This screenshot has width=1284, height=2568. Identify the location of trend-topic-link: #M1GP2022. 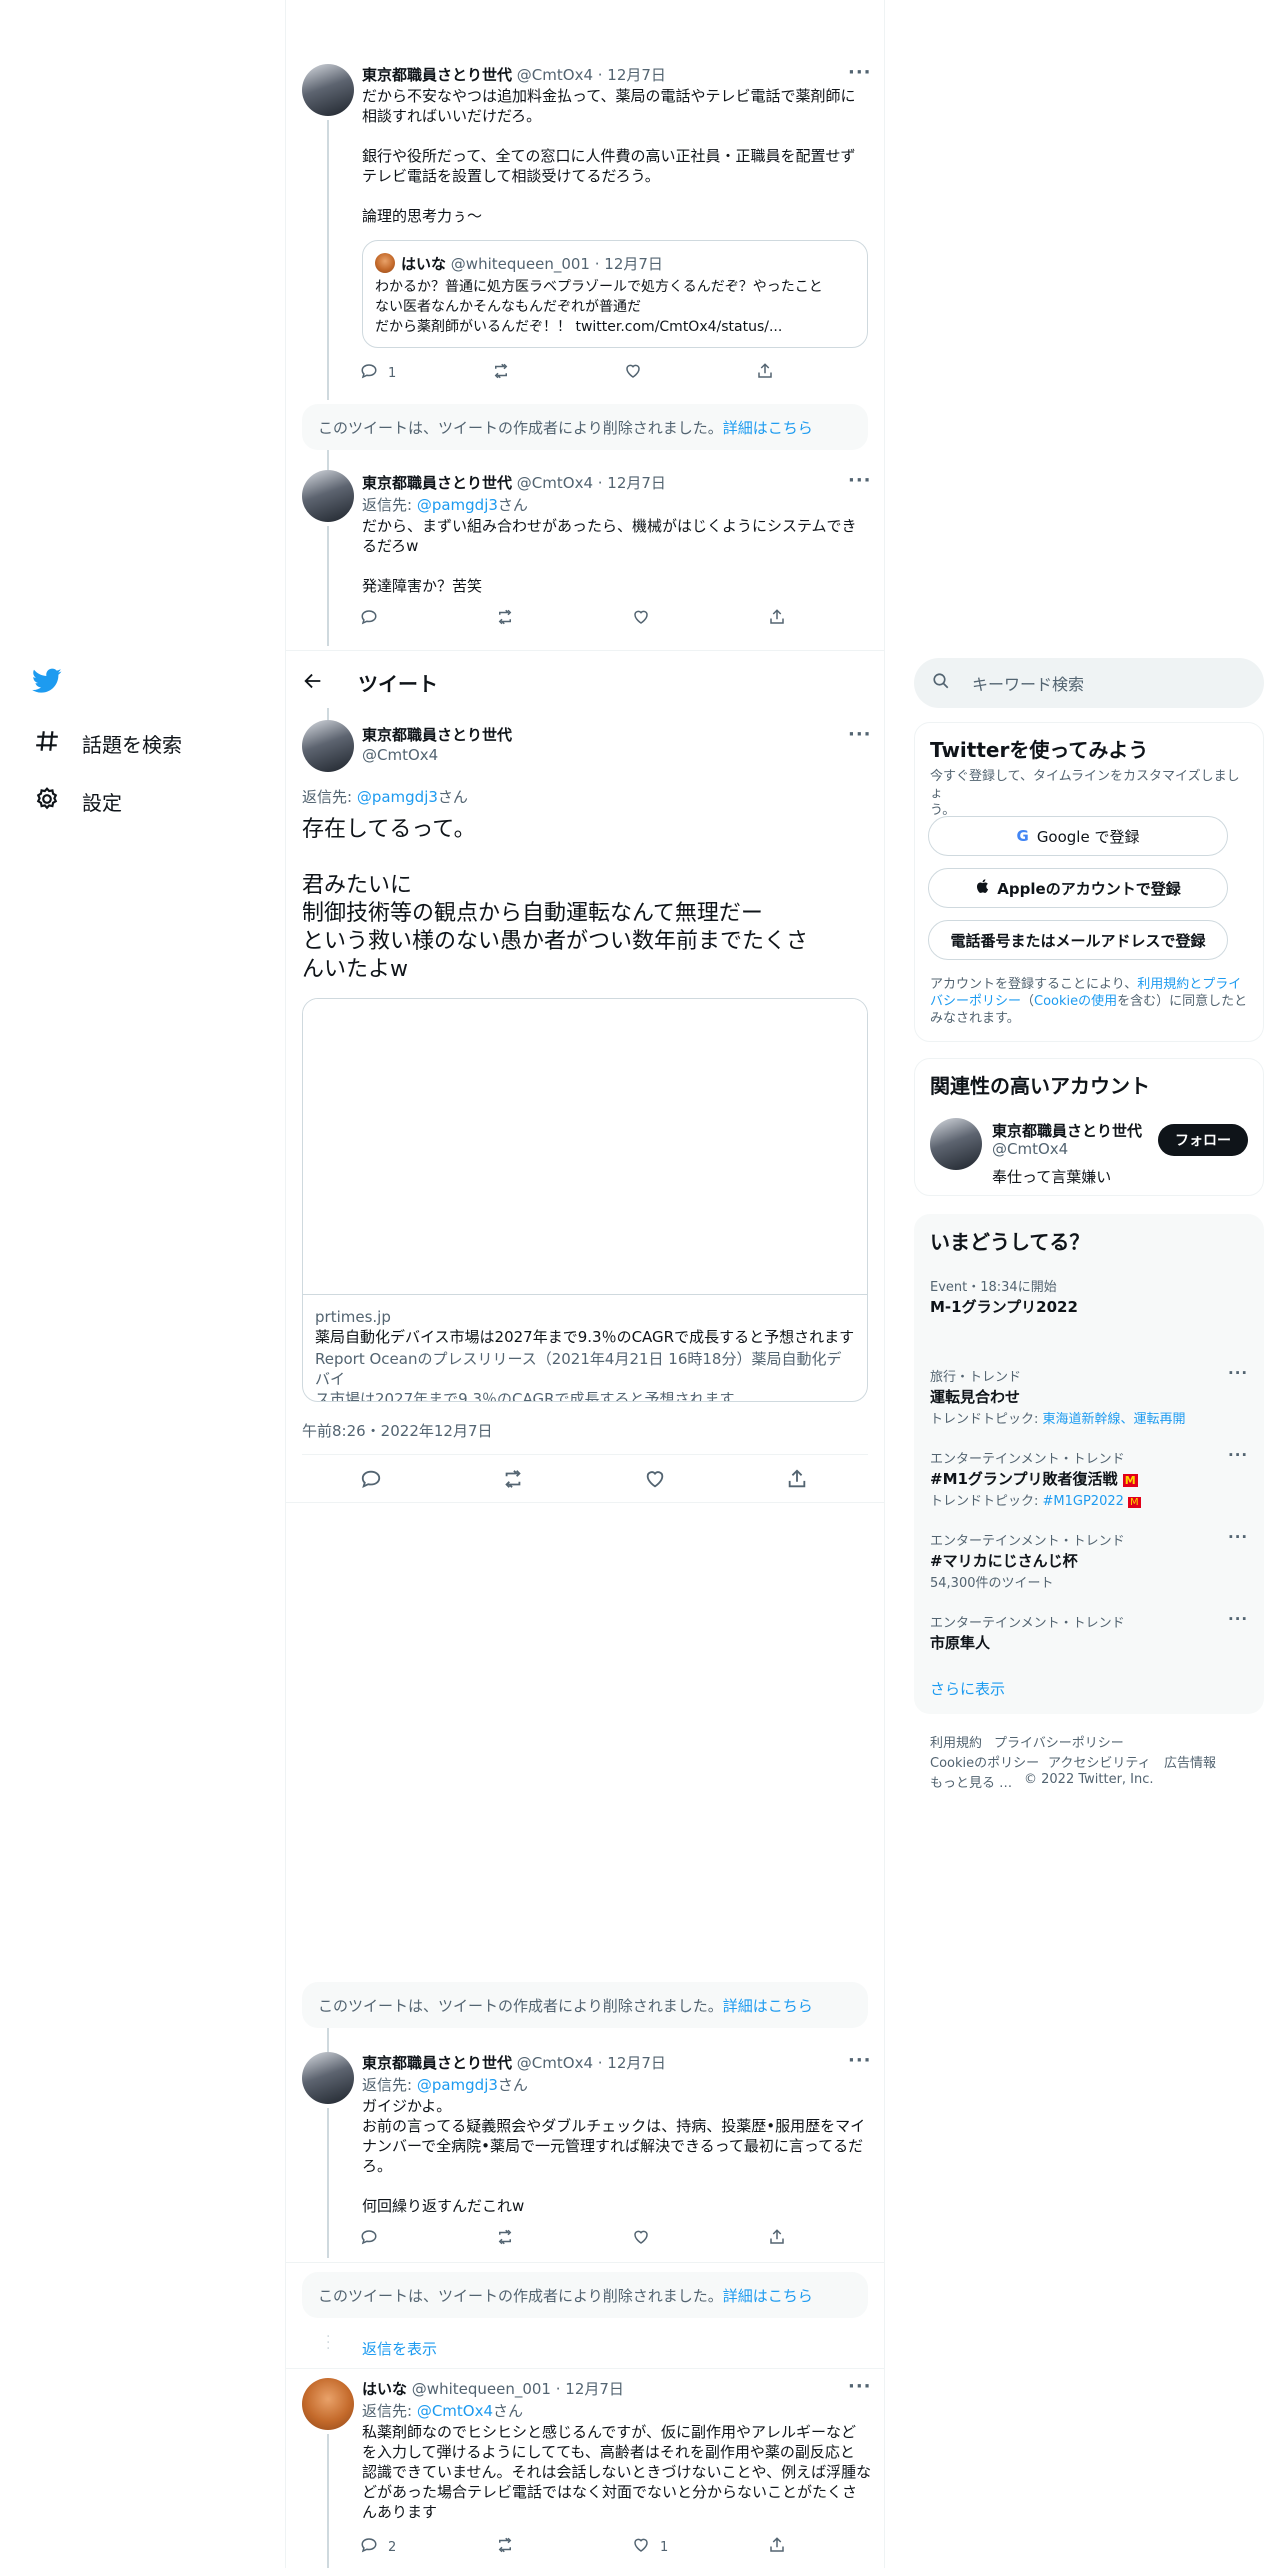
(1083, 1501).